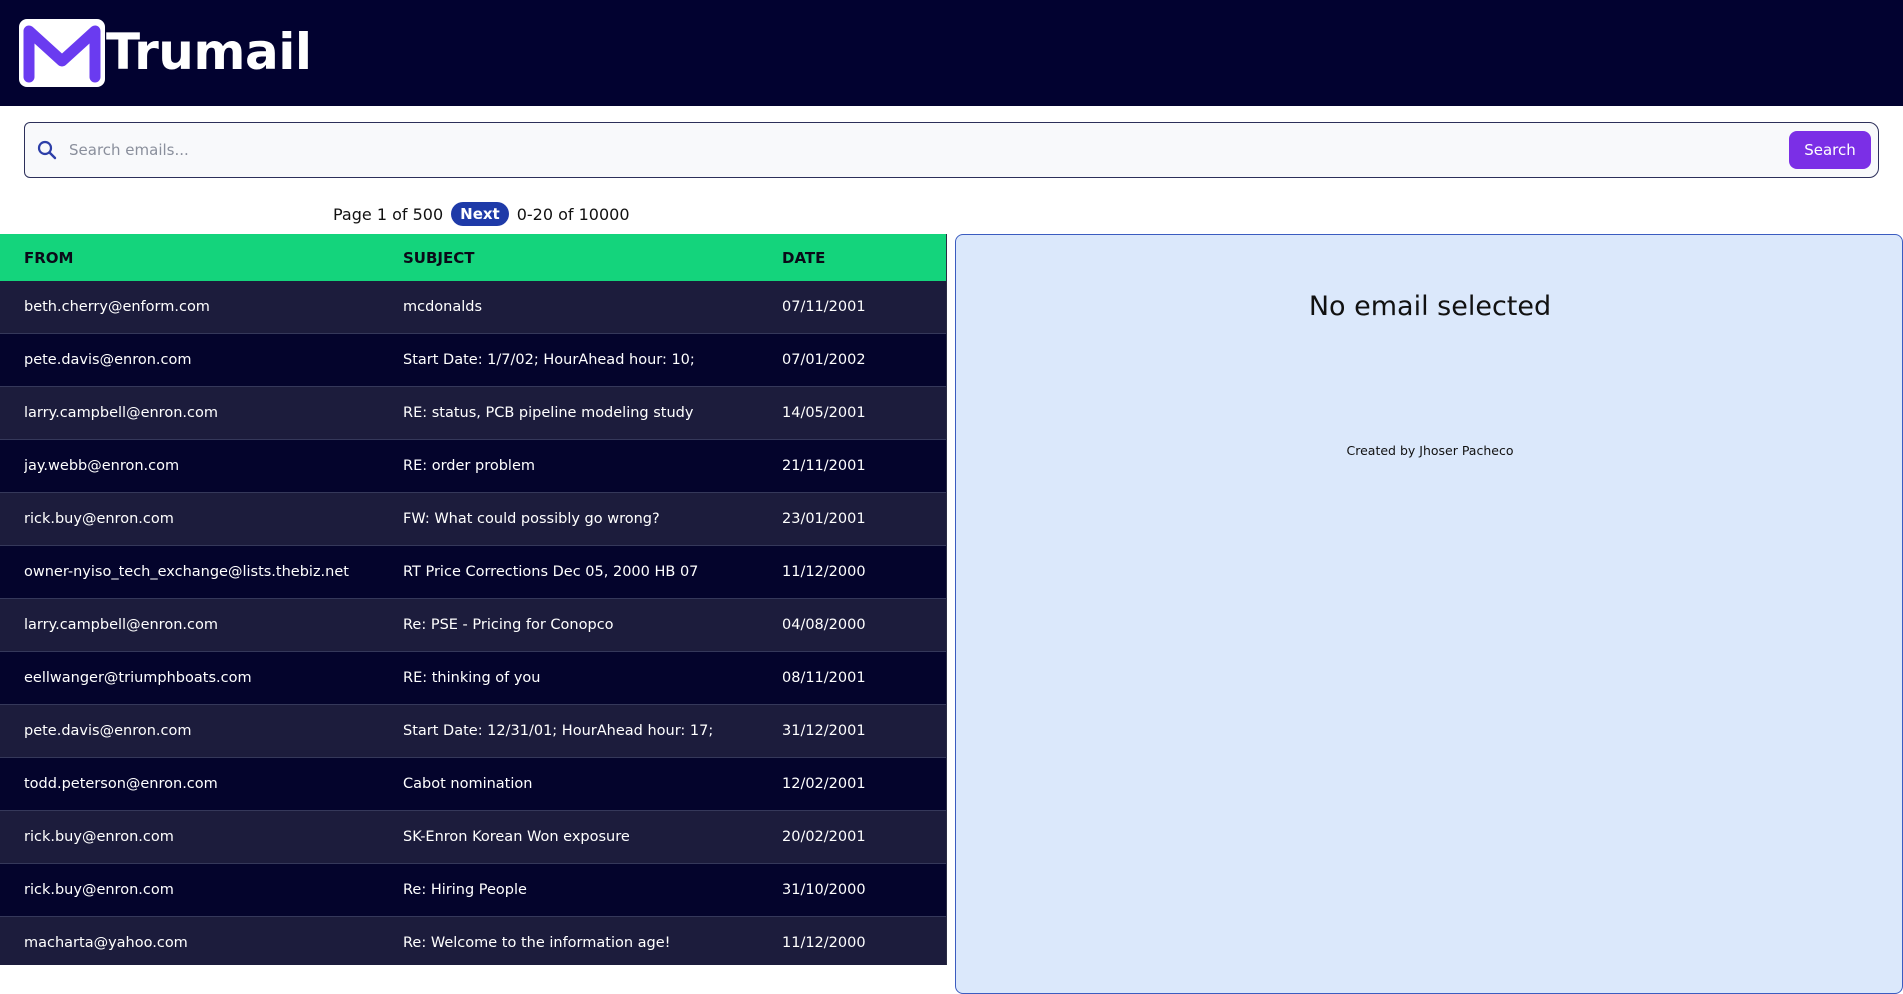  Describe the element at coordinates (469, 466) in the screenshot. I see `email-subject: RE: order problem` at that location.